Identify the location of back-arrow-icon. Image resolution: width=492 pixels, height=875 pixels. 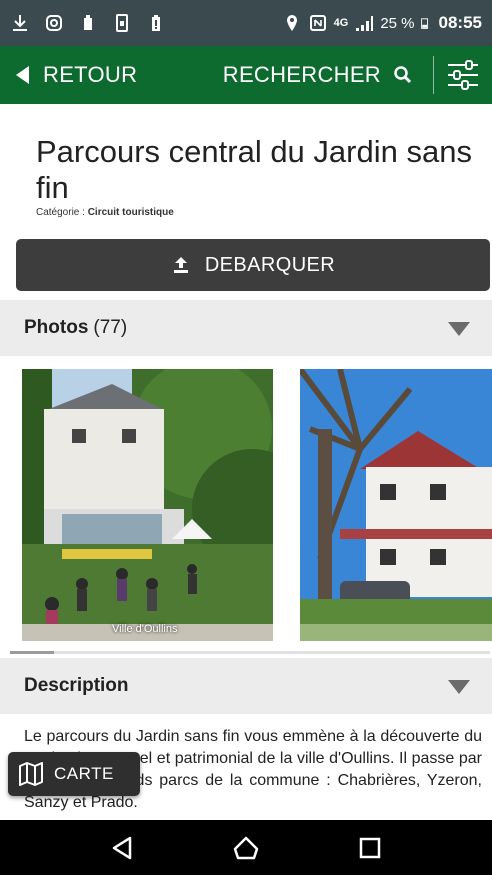
(22, 75).